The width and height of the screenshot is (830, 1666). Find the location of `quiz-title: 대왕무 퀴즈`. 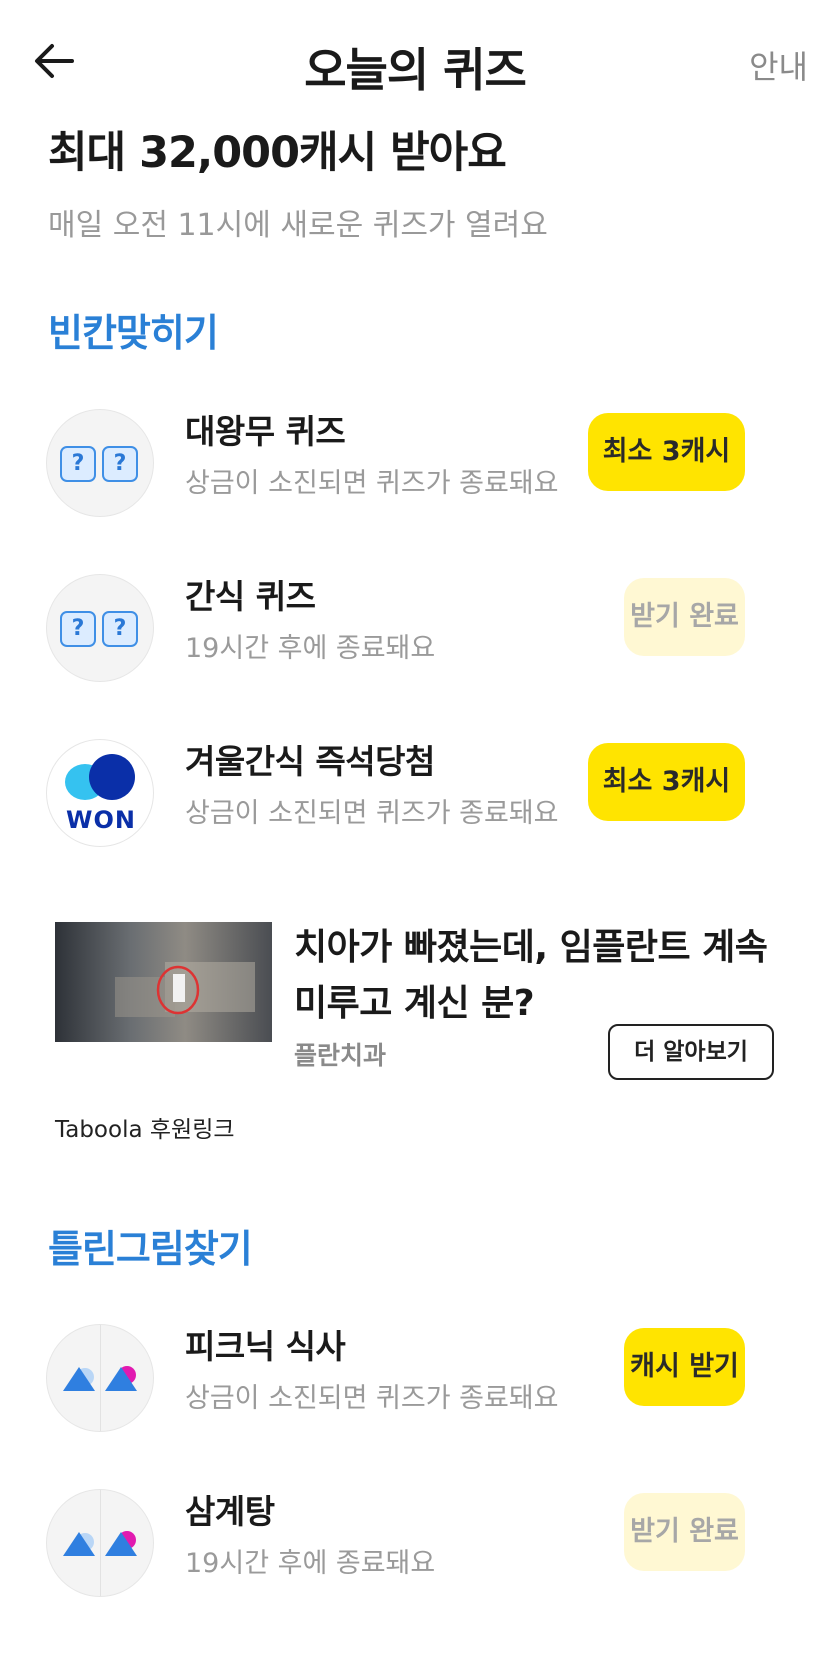

quiz-title: 대왕무 퀴즈 is located at coordinates (265, 431).